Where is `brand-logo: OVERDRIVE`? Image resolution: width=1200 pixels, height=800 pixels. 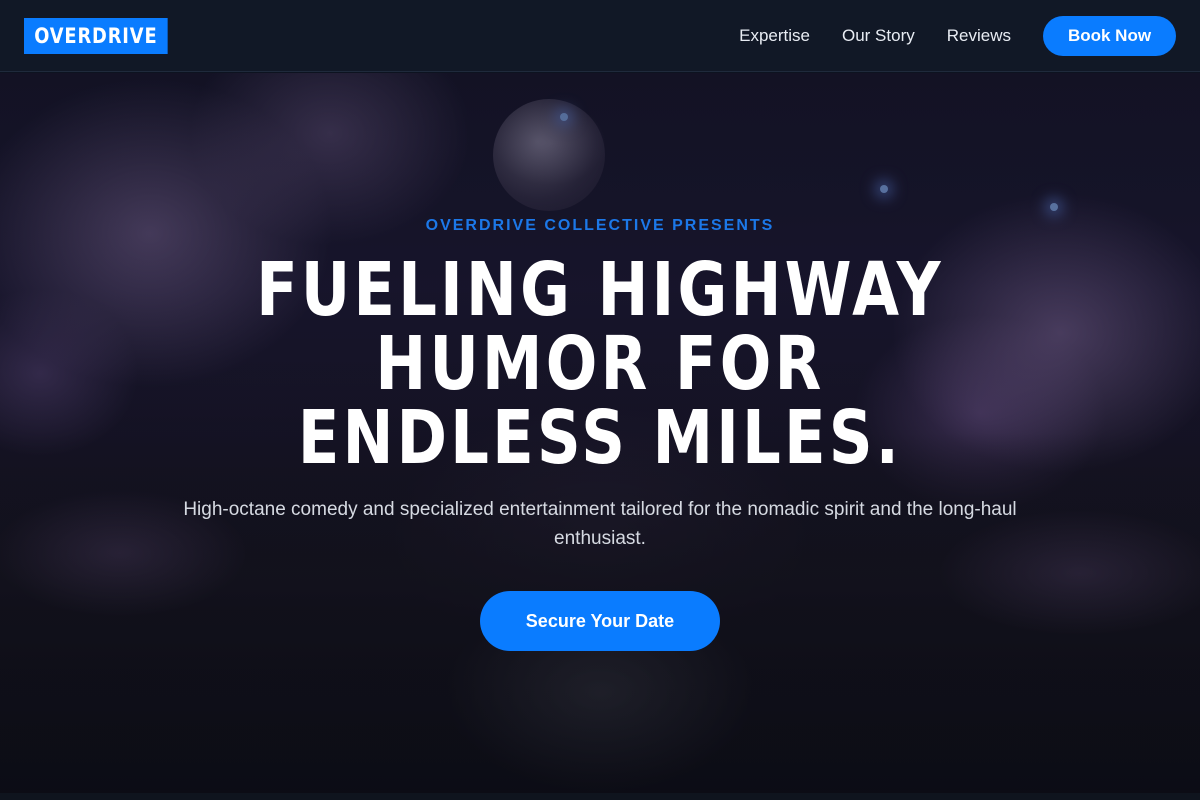 brand-logo: OVERDRIVE is located at coordinates (96, 35).